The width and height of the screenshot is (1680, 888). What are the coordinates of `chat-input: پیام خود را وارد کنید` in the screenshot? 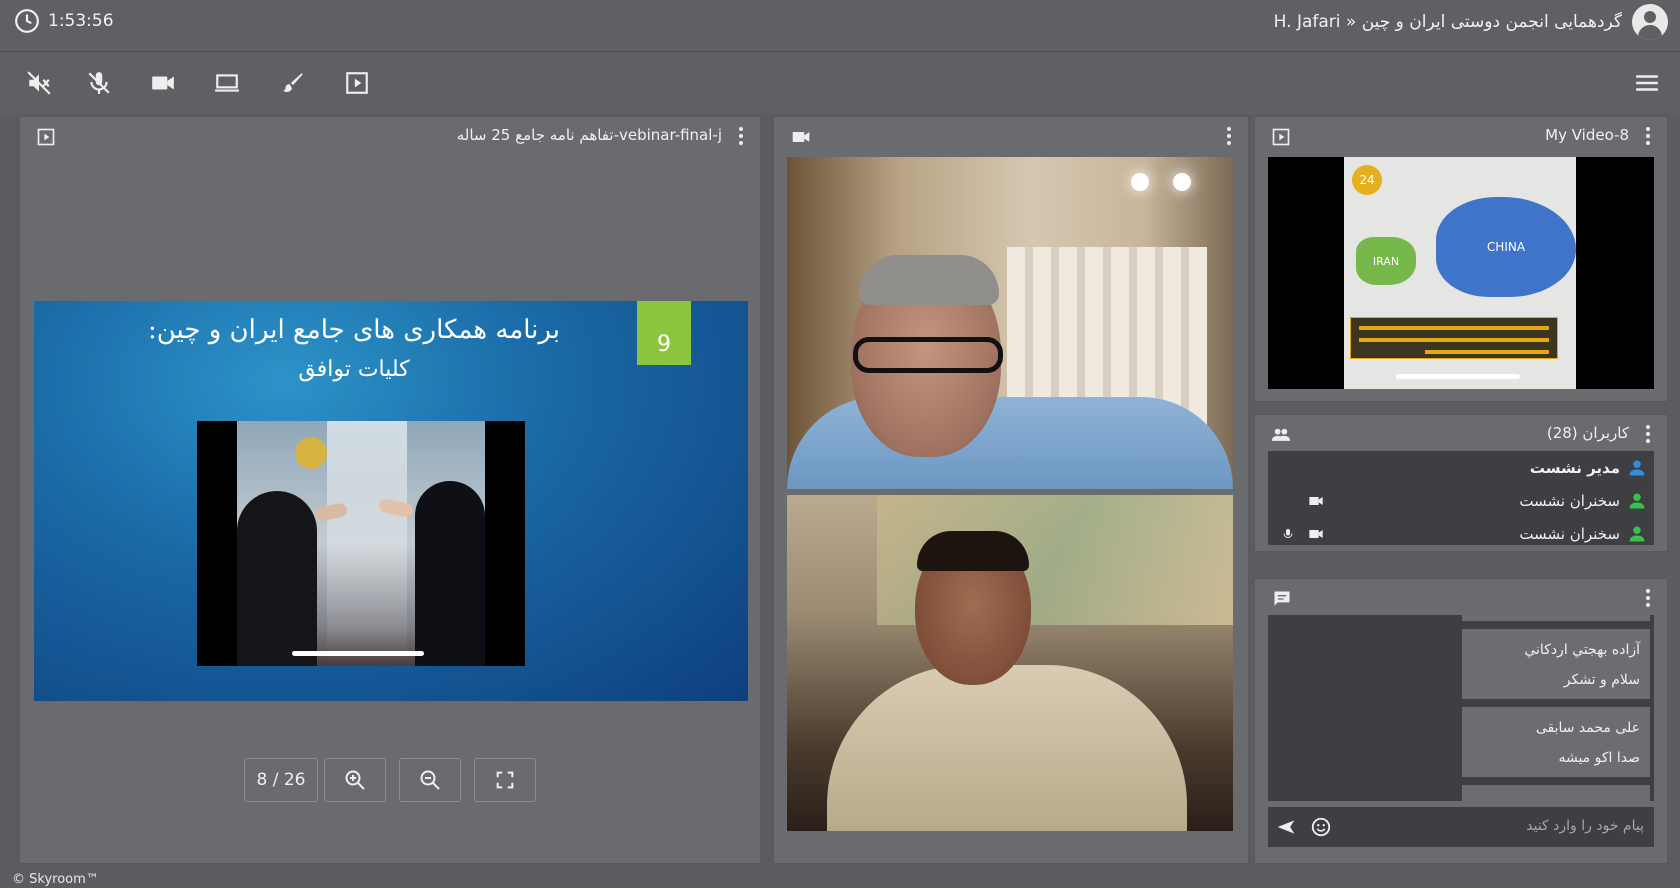 It's located at (1461, 827).